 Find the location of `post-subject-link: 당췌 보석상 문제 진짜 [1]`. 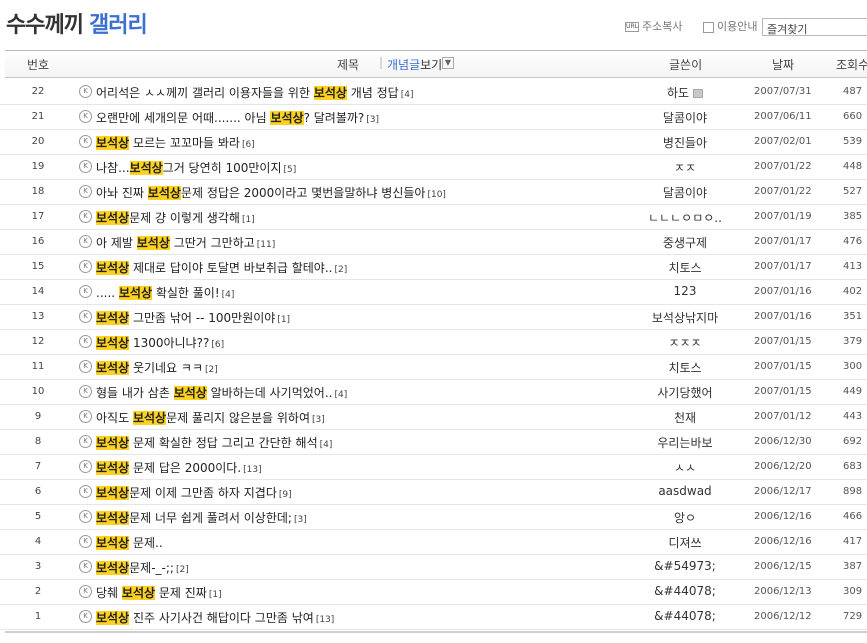

post-subject-link: 당췌 보석상 문제 진짜 [1] is located at coordinates (159, 592).